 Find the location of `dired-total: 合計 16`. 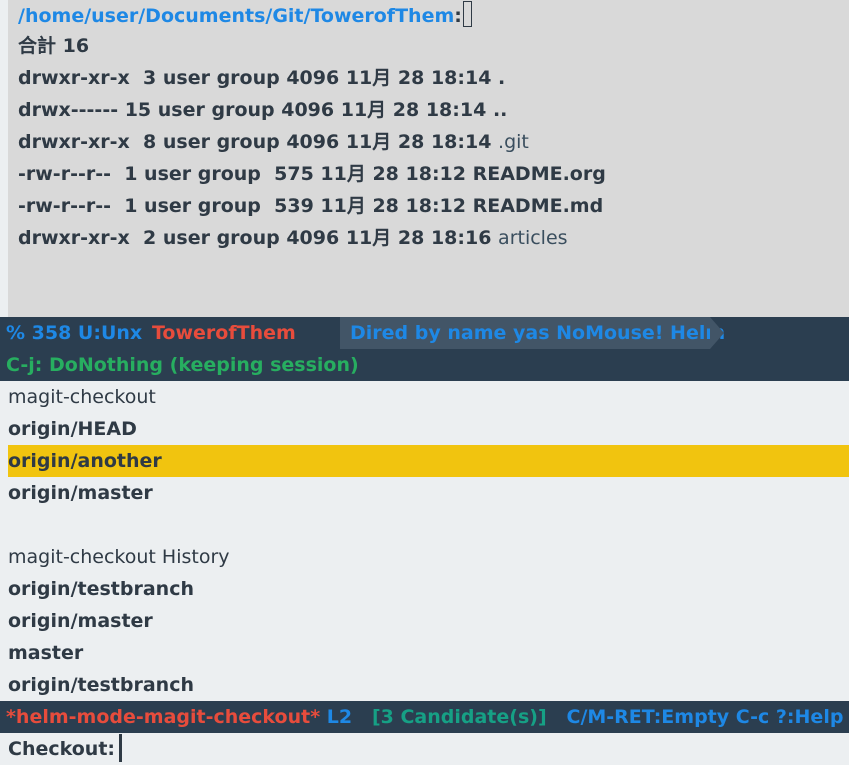

dired-total: 合計 16 is located at coordinates (54, 46).